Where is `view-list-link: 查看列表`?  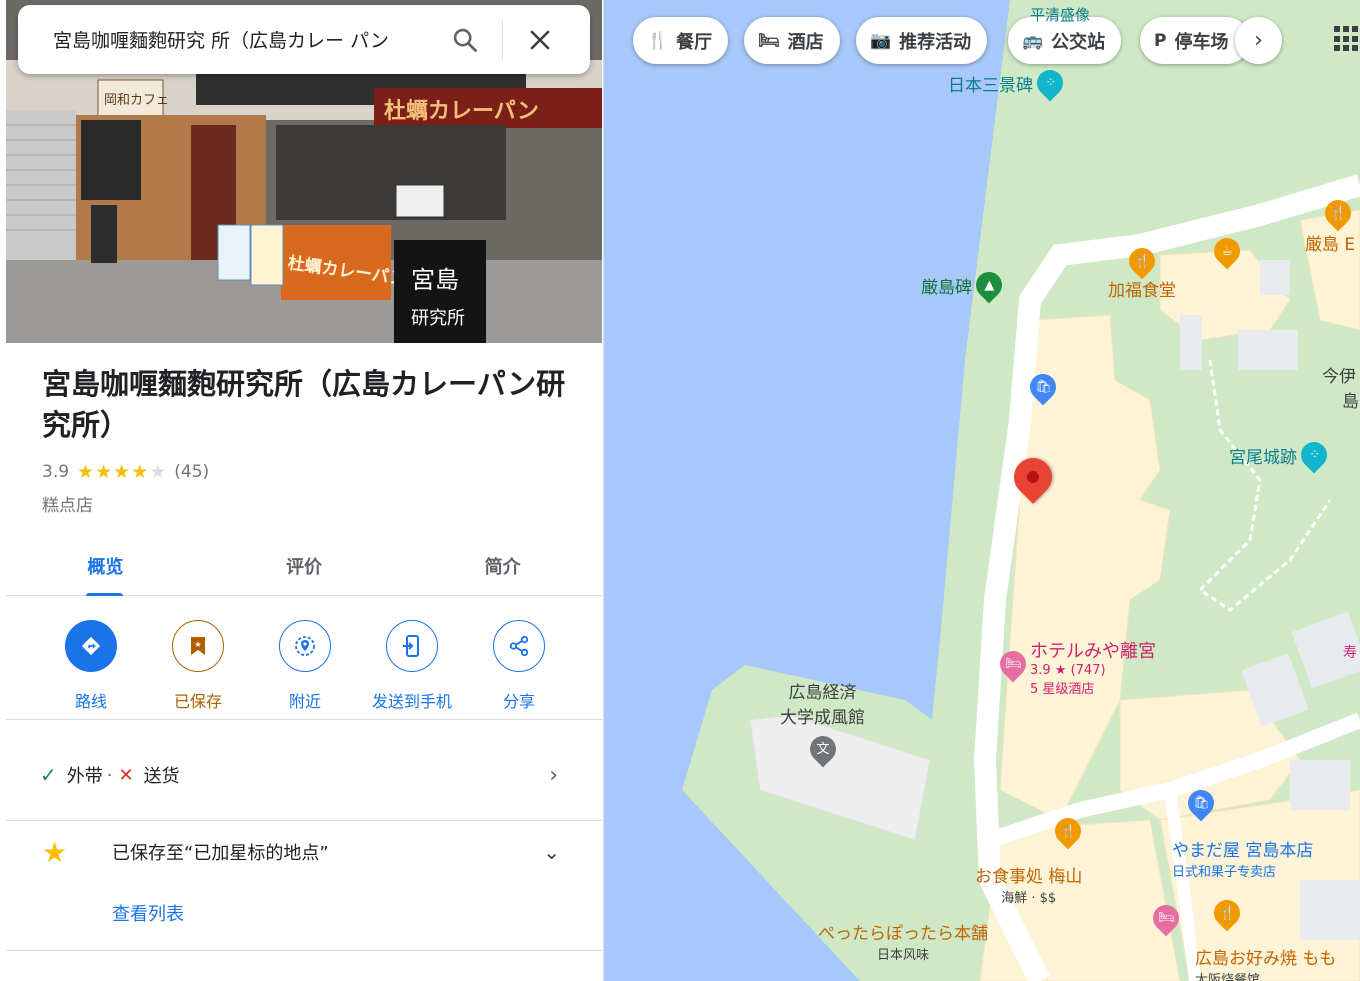
view-list-link: 查看列表 is located at coordinates (148, 913).